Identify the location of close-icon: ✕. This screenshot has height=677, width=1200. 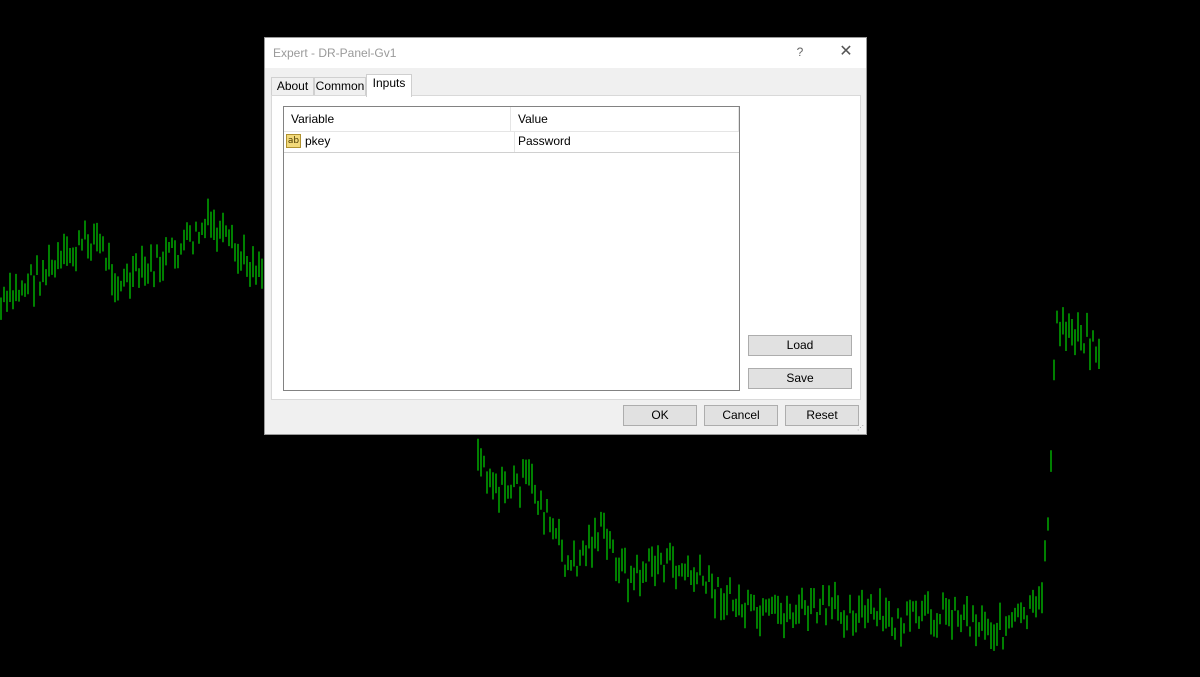
(846, 53).